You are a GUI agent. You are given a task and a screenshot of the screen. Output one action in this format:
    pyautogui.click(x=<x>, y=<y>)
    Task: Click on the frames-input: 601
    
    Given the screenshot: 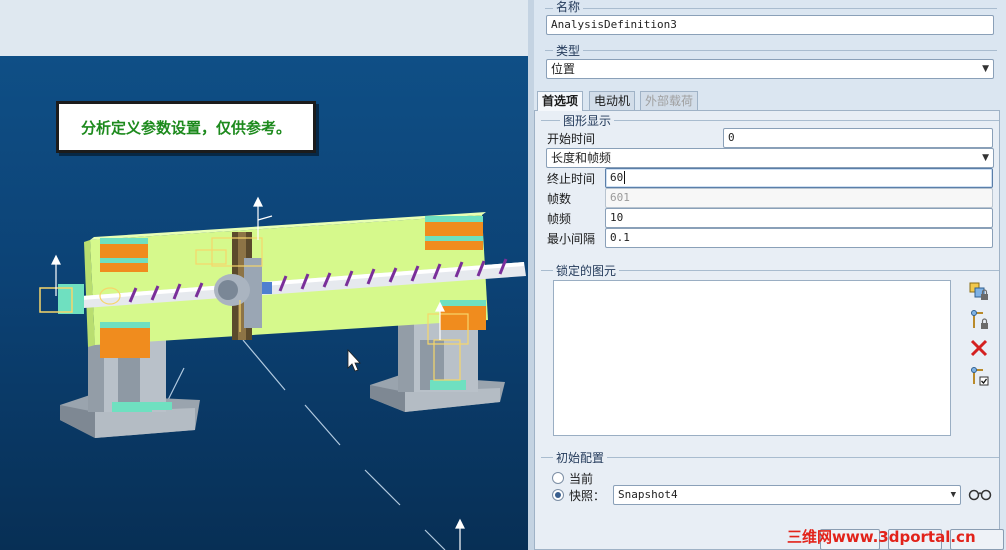 What is the action you would take?
    pyautogui.click(x=799, y=198)
    